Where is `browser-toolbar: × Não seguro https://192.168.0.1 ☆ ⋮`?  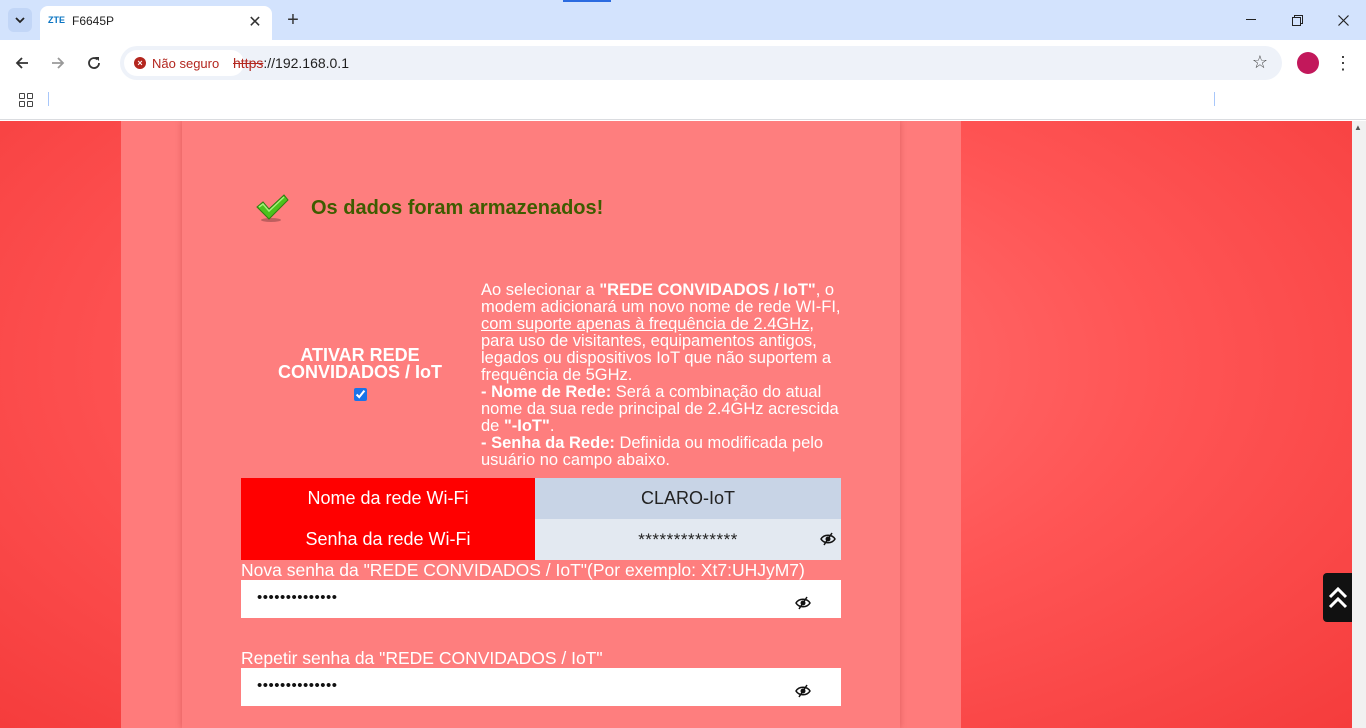 browser-toolbar: × Não seguro https://192.168.0.1 ☆ ⋮ is located at coordinates (683, 63).